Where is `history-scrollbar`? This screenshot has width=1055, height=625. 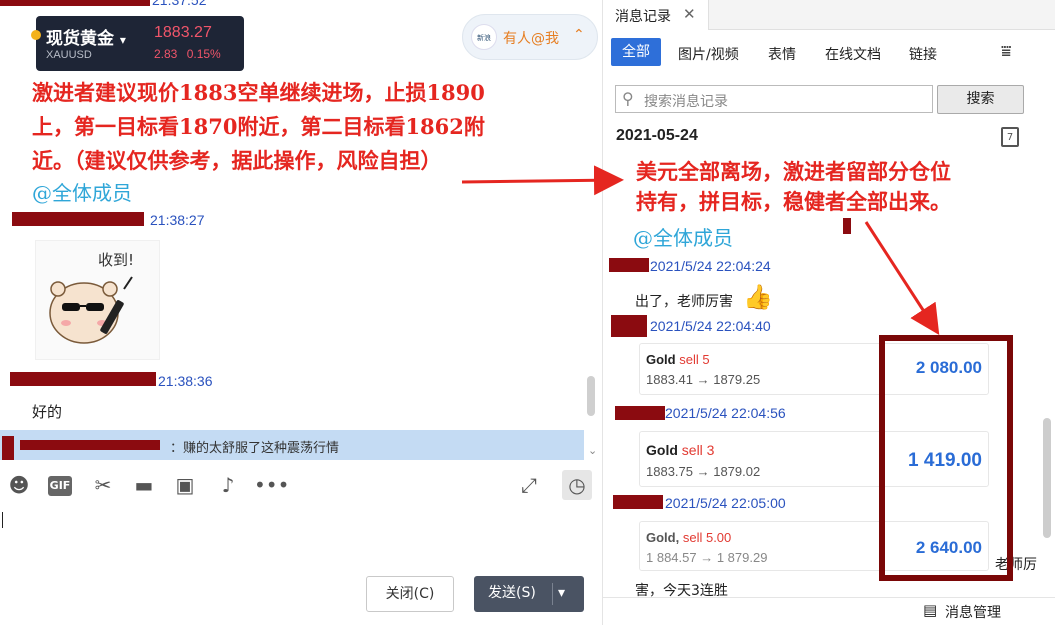 history-scrollbar is located at coordinates (1047, 478).